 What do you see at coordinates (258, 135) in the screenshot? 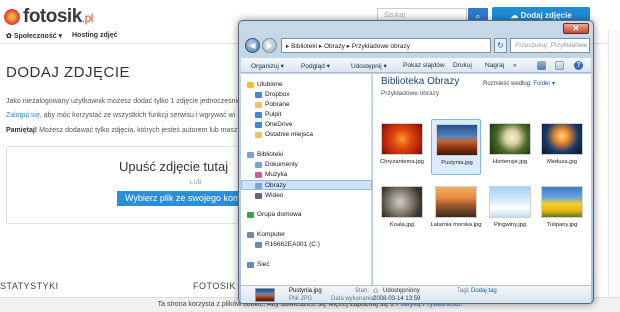
I see `recent-places-icon` at bounding box center [258, 135].